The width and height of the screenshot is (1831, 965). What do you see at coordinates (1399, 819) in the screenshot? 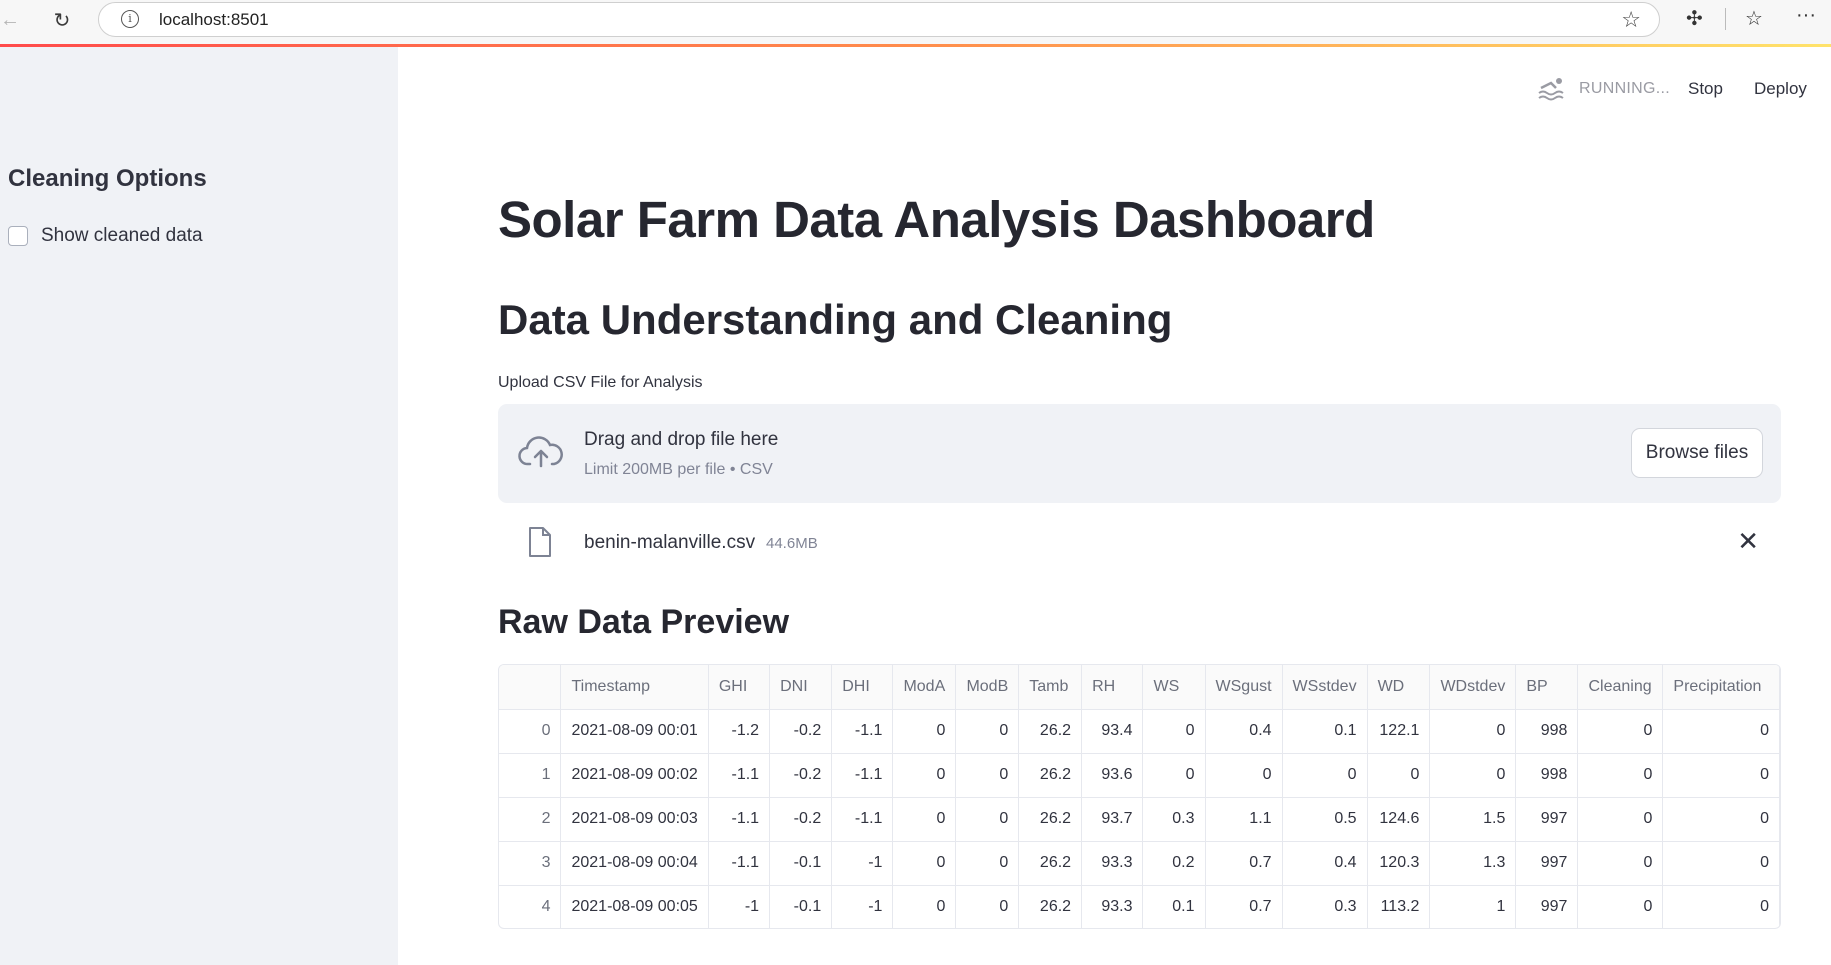
I see `table-cell: 124.6` at bounding box center [1399, 819].